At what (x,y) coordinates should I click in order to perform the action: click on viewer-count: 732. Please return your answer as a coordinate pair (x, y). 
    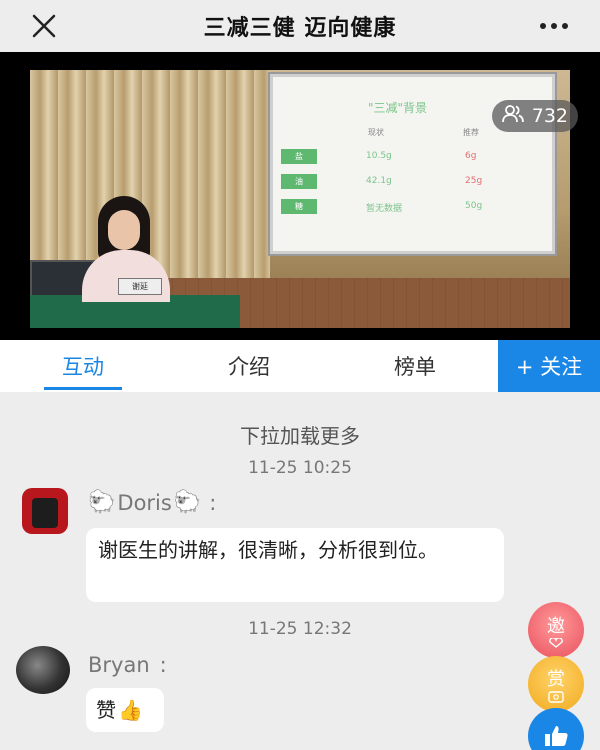
    Looking at the image, I should click on (549, 116).